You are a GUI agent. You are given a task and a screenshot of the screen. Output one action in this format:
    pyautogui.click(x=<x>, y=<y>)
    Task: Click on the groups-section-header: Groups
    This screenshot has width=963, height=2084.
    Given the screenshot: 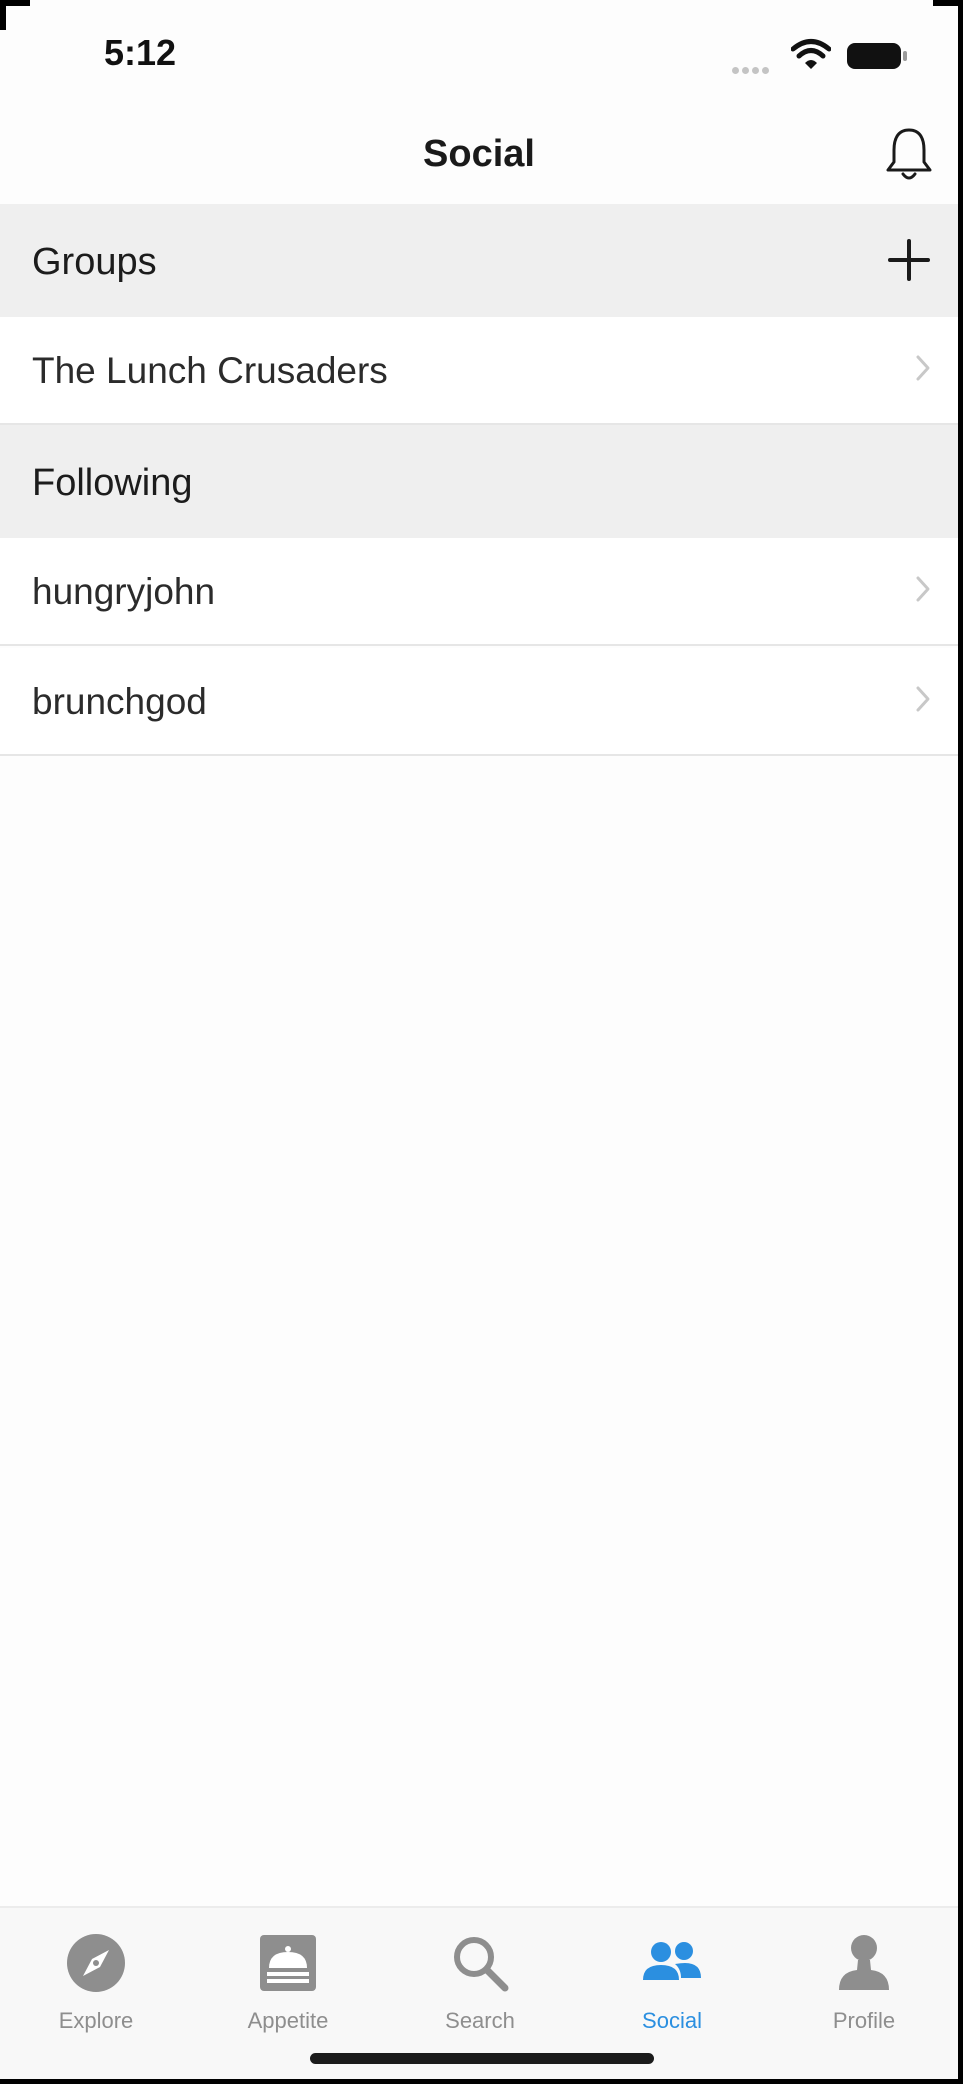 What is the action you would take?
    pyautogui.click(x=479, y=260)
    